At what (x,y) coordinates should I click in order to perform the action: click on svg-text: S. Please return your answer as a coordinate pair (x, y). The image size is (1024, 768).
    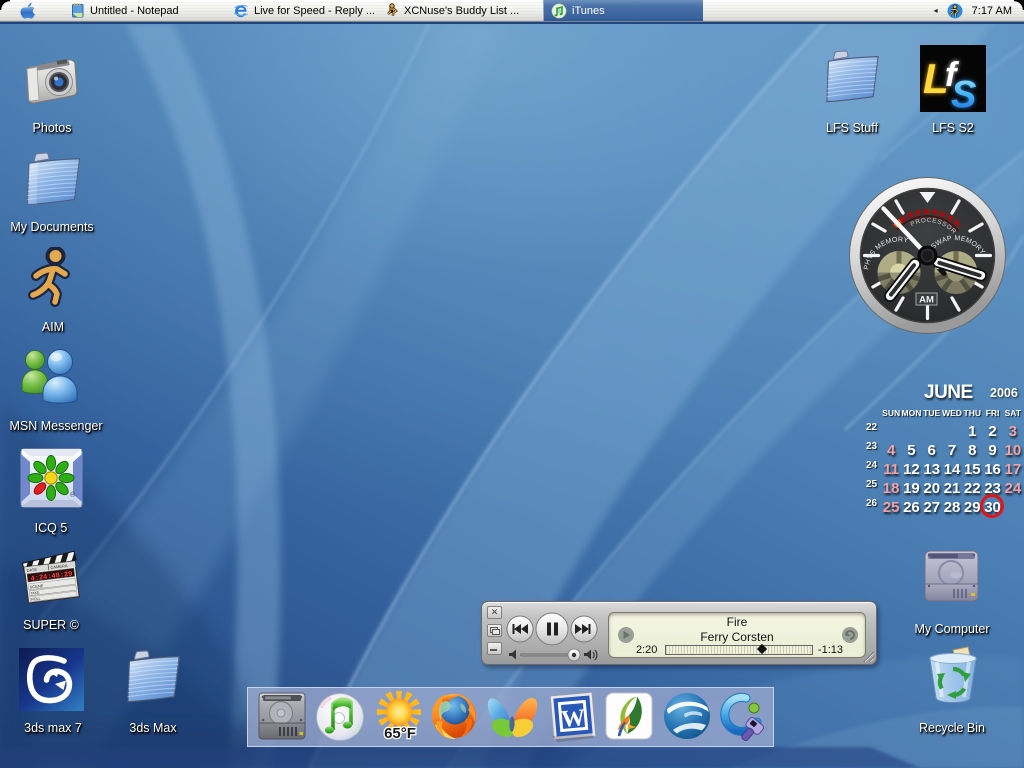
    Looking at the image, I should click on (963, 93).